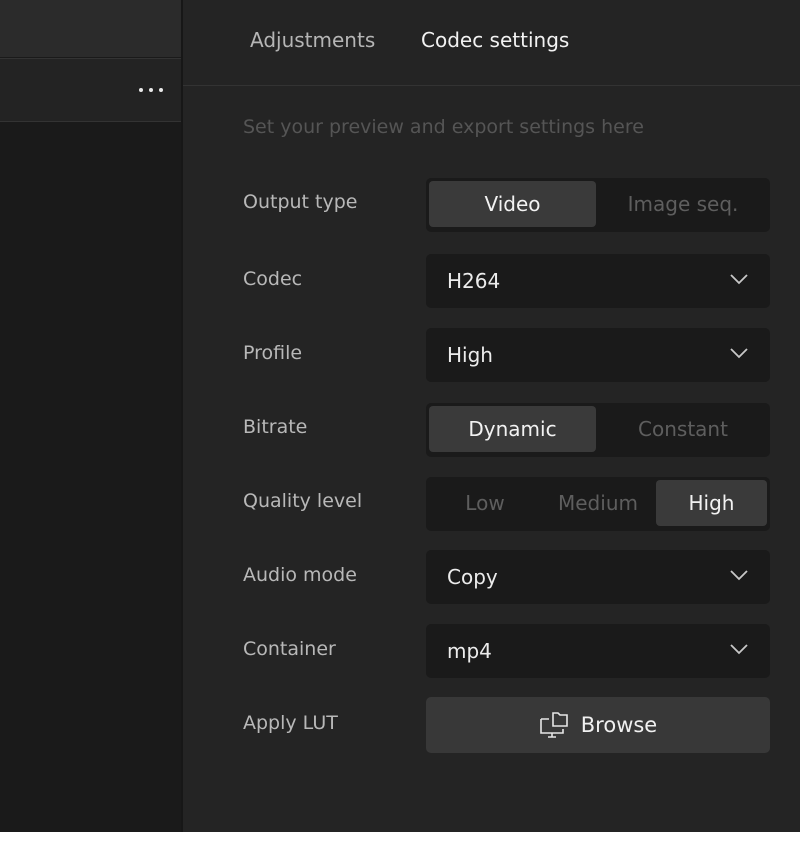 This screenshot has width=800, height=858. What do you see at coordinates (90, 90) in the screenshot?
I see `left-toolbar` at bounding box center [90, 90].